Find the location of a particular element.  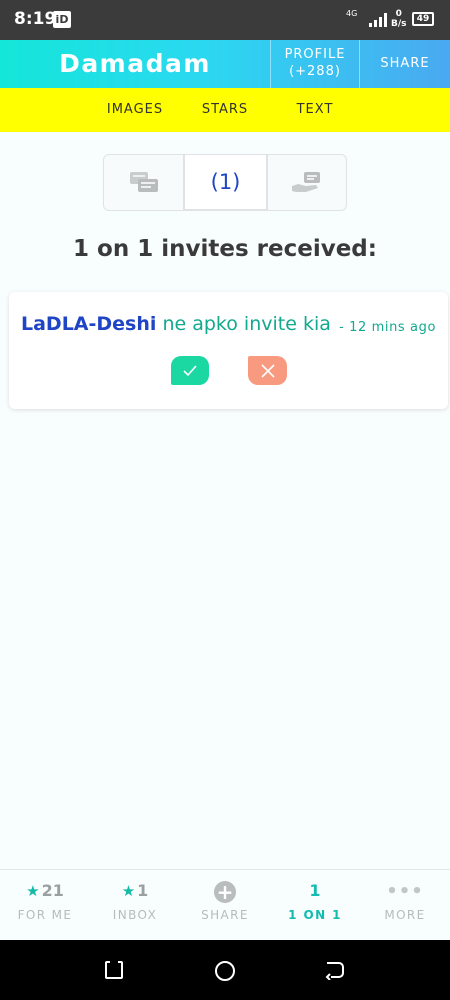

invite-text: LaDLA-Deshi ne apko invite kia is located at coordinates (176, 324).